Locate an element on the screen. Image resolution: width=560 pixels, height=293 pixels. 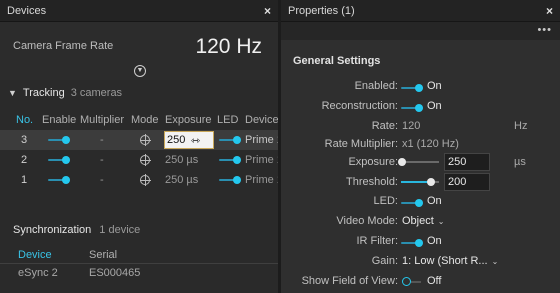
prop-reconstruction: Reconstruction: On is located at coordinates (420, 106).